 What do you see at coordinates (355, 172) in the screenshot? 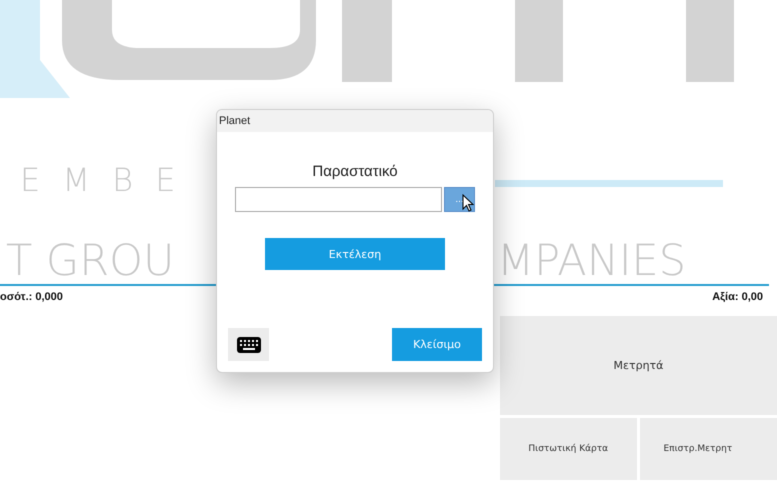
I see `field-label: Παραστατικό` at bounding box center [355, 172].